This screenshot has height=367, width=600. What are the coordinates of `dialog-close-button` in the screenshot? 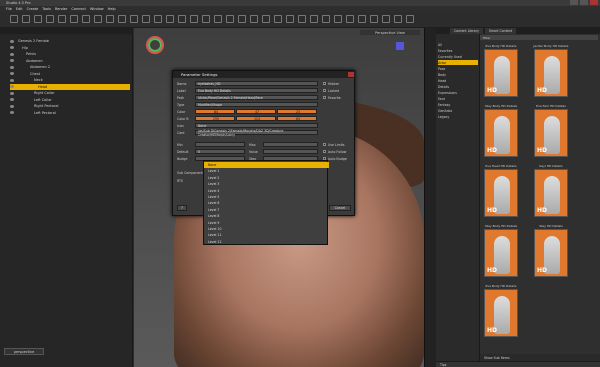 It's located at (351, 74).